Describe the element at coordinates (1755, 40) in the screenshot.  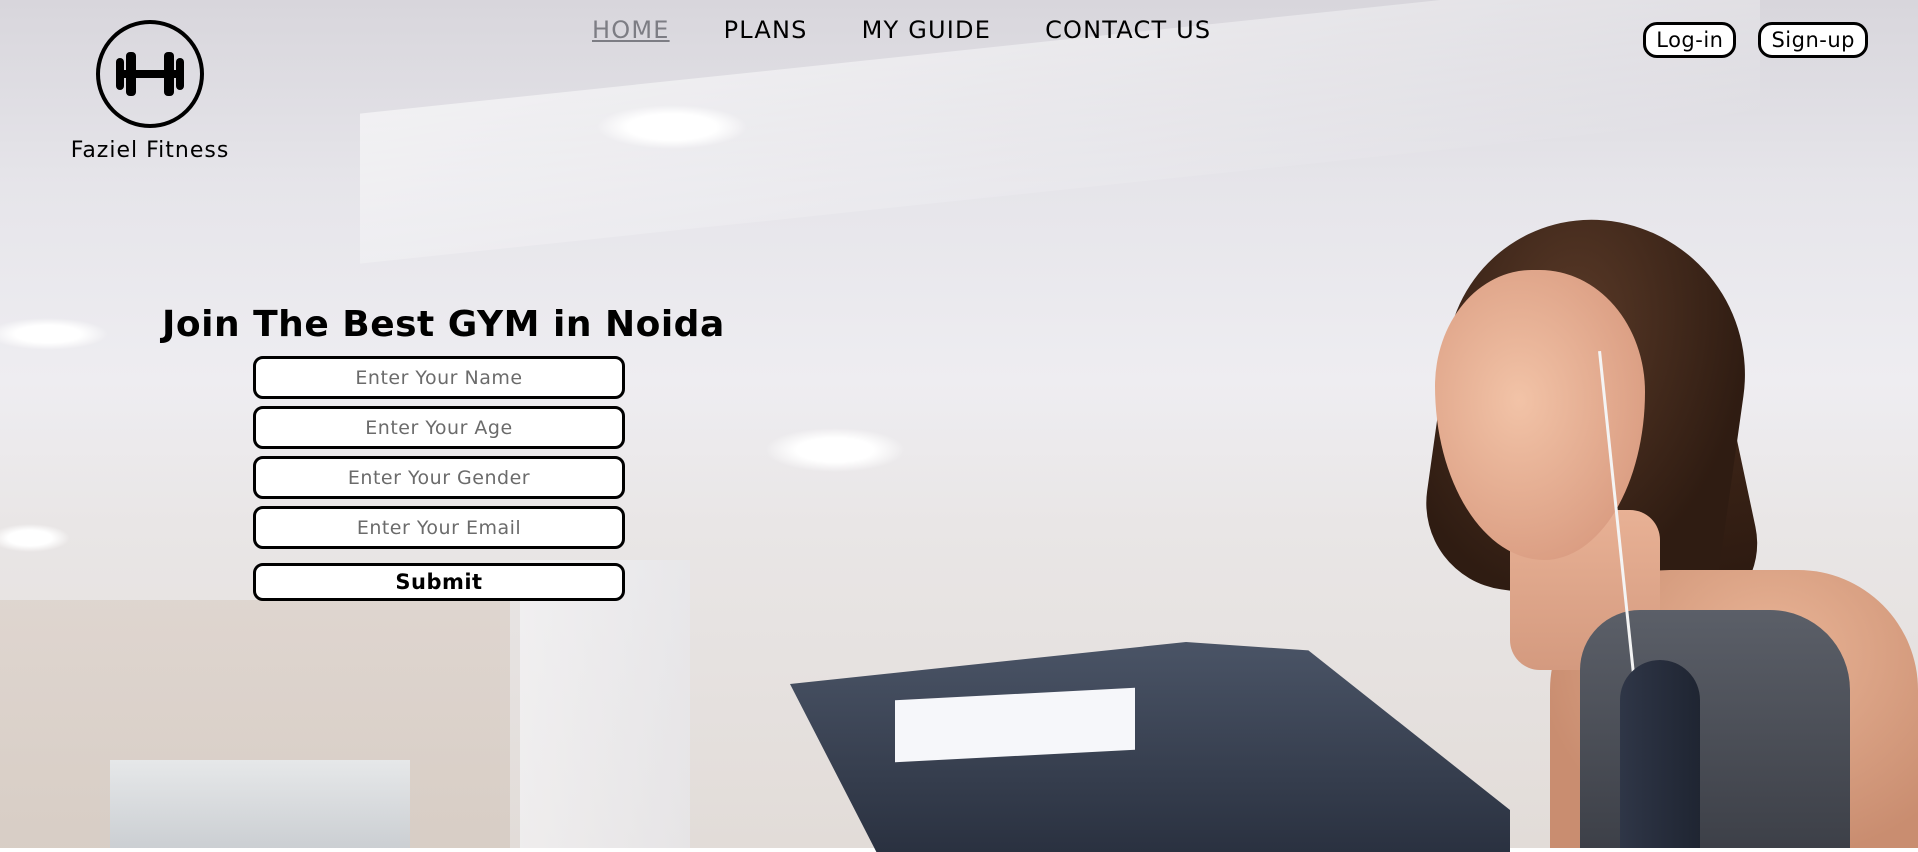
I see `auth-buttons: Log-in Sign-up` at that location.